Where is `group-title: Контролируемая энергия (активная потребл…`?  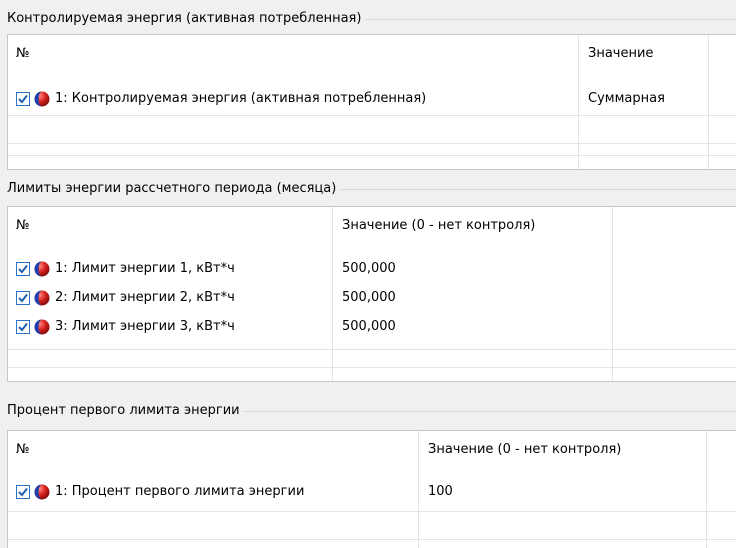 group-title: Контролируемая энергия (активная потребл… is located at coordinates (186, 19).